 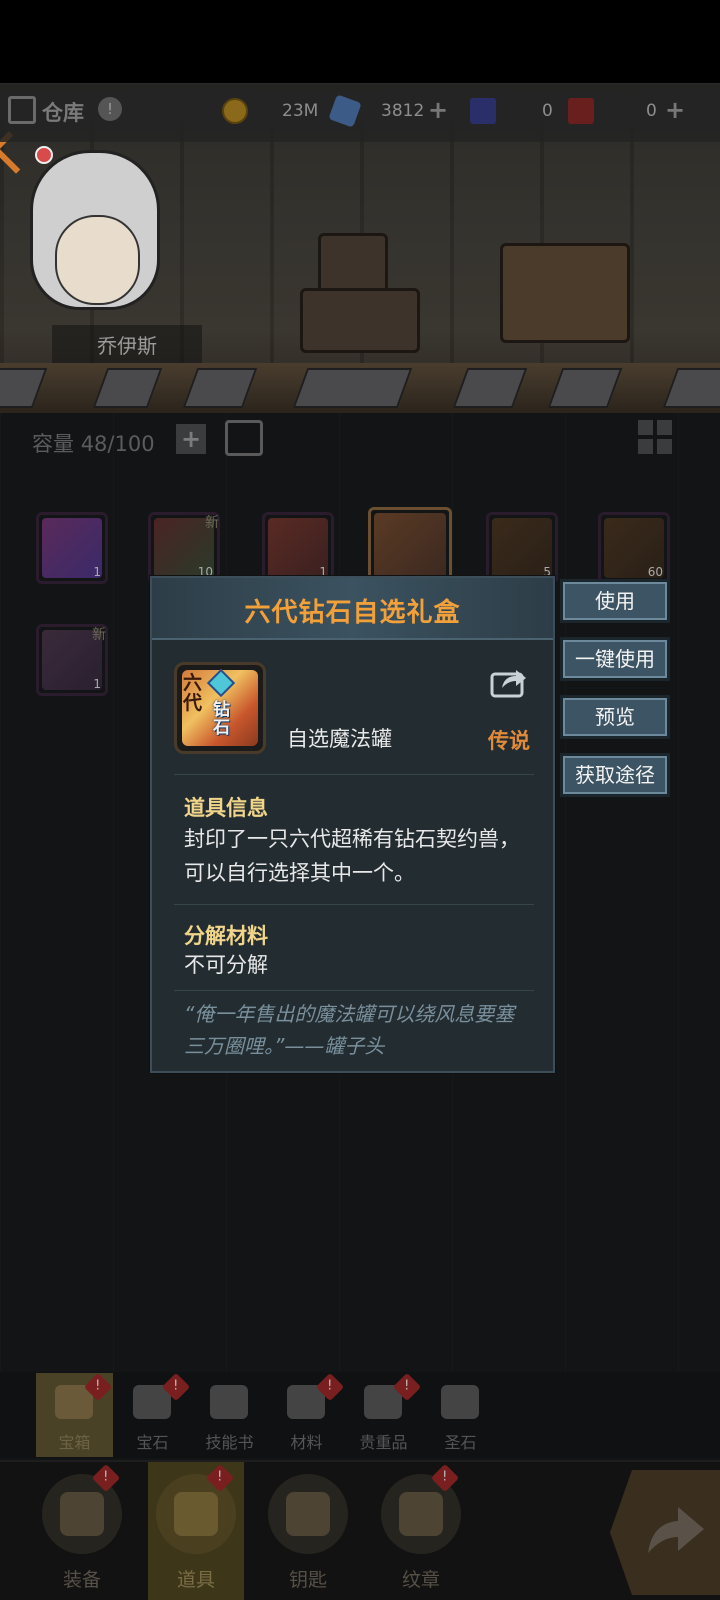 I want to click on nav-equipment: ! 装备, so click(x=82, y=1531).